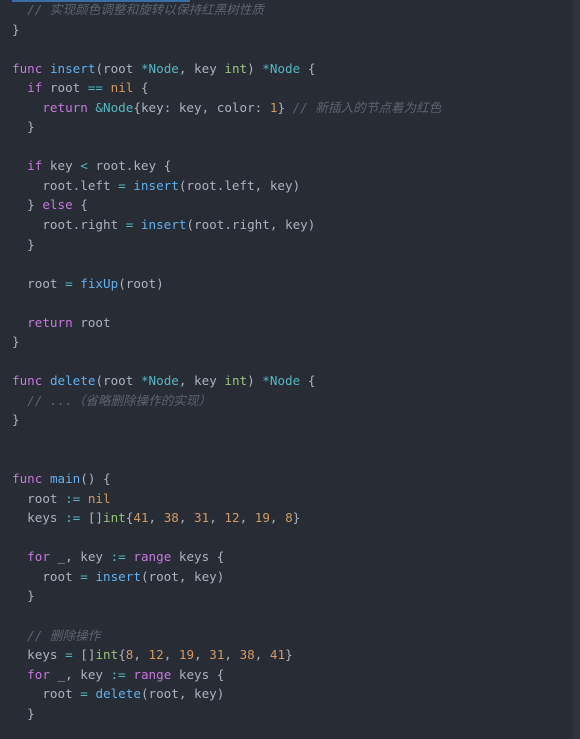  Describe the element at coordinates (286, 166) in the screenshot. I see `code-line: if key < root.key {` at that location.